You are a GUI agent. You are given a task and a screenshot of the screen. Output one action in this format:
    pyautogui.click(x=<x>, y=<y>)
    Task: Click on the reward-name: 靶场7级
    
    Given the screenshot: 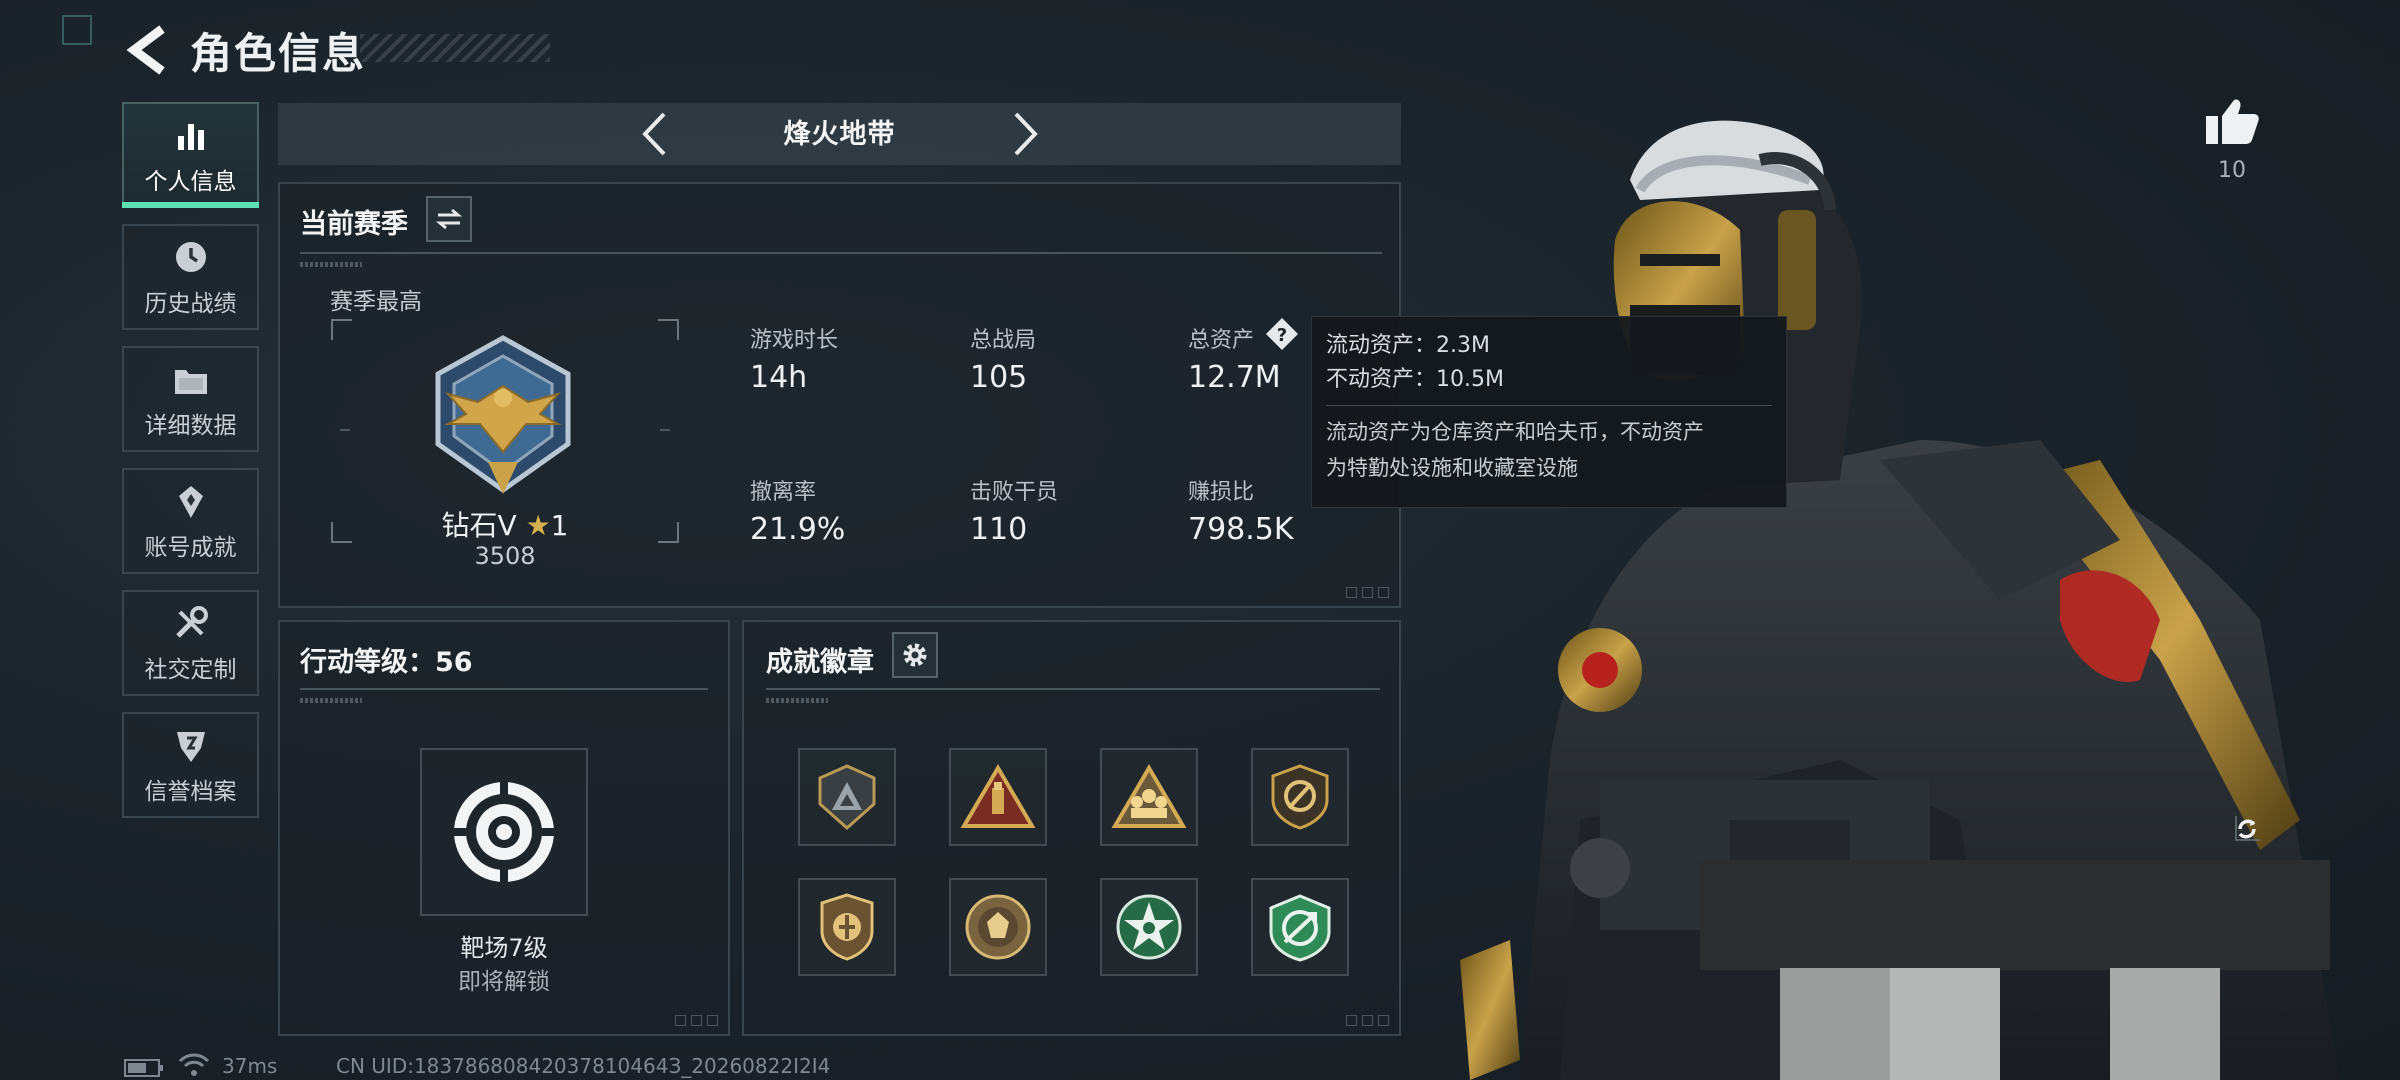 What is the action you would take?
    pyautogui.click(x=504, y=948)
    